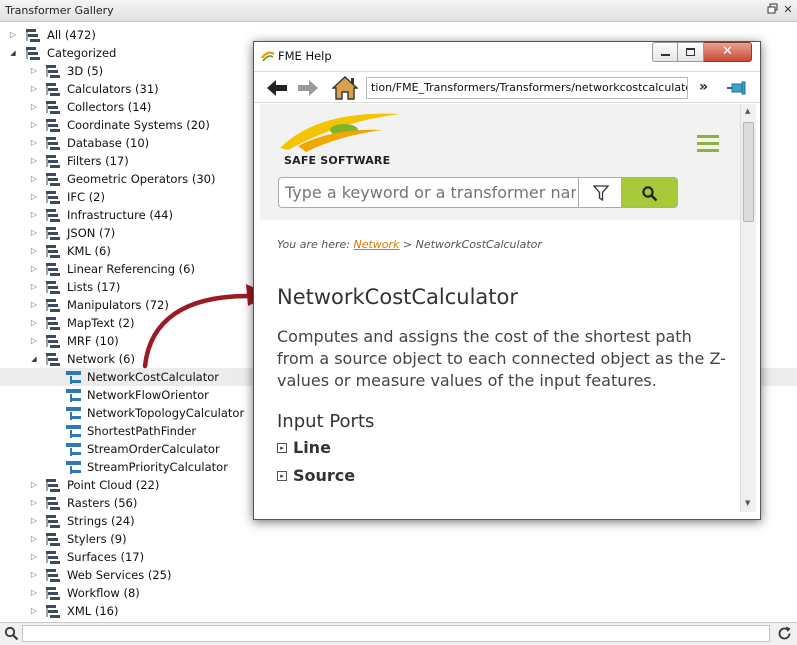 The width and height of the screenshot is (797, 645). Describe the element at coordinates (101, 521) in the screenshot. I see `tree-item-label: Strings (24)` at that location.